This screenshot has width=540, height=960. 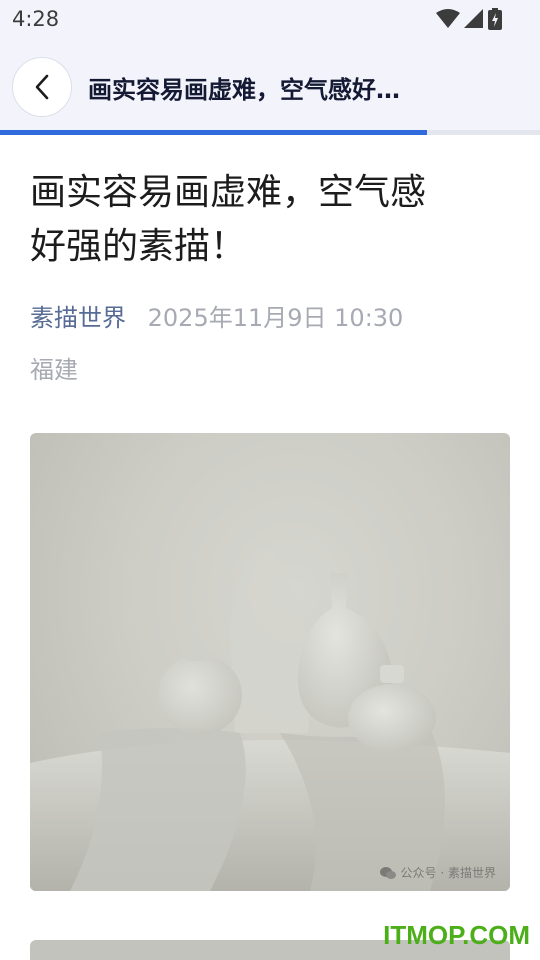 I want to click on reading-progress-bar, so click(x=270, y=132).